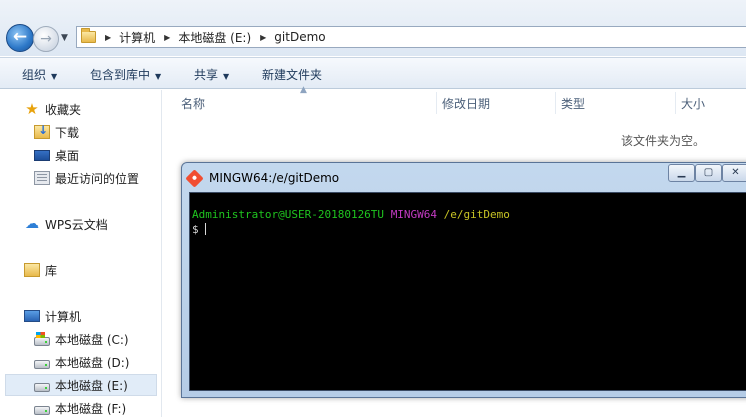  Describe the element at coordinates (34, 75) in the screenshot. I see `organize-label: 组织` at that location.